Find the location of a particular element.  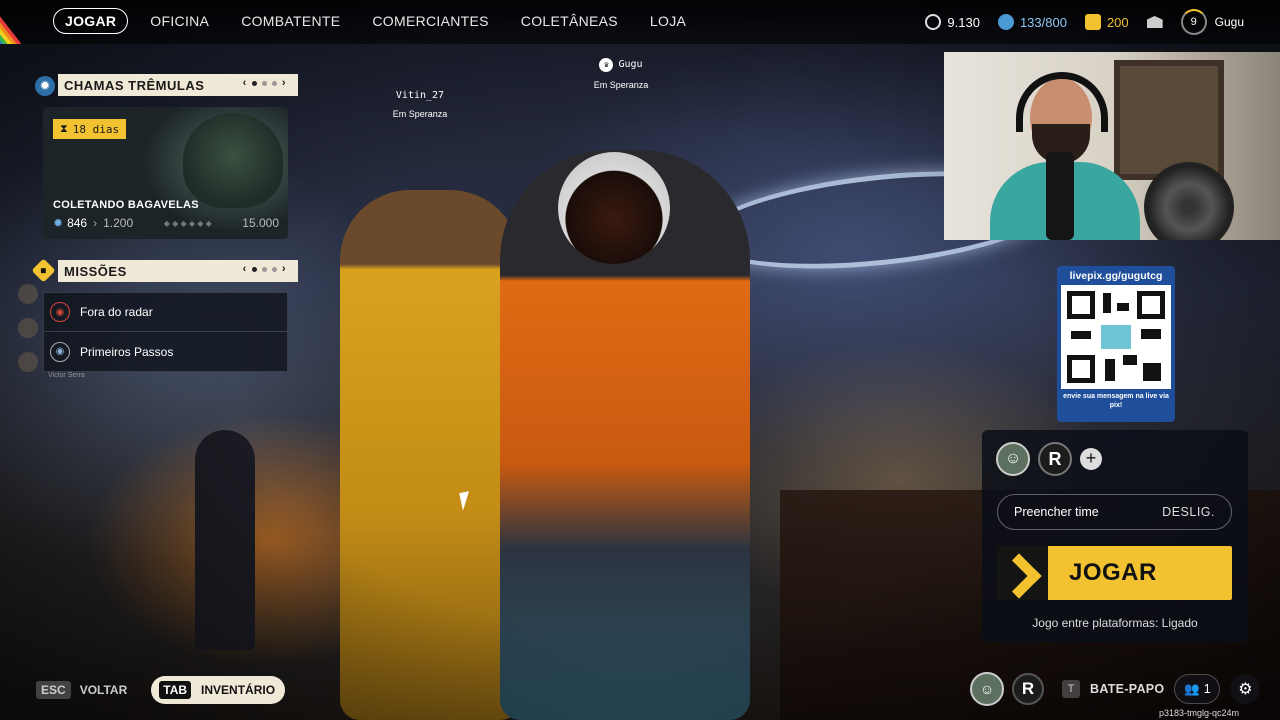

mail-icon is located at coordinates (1154, 22).